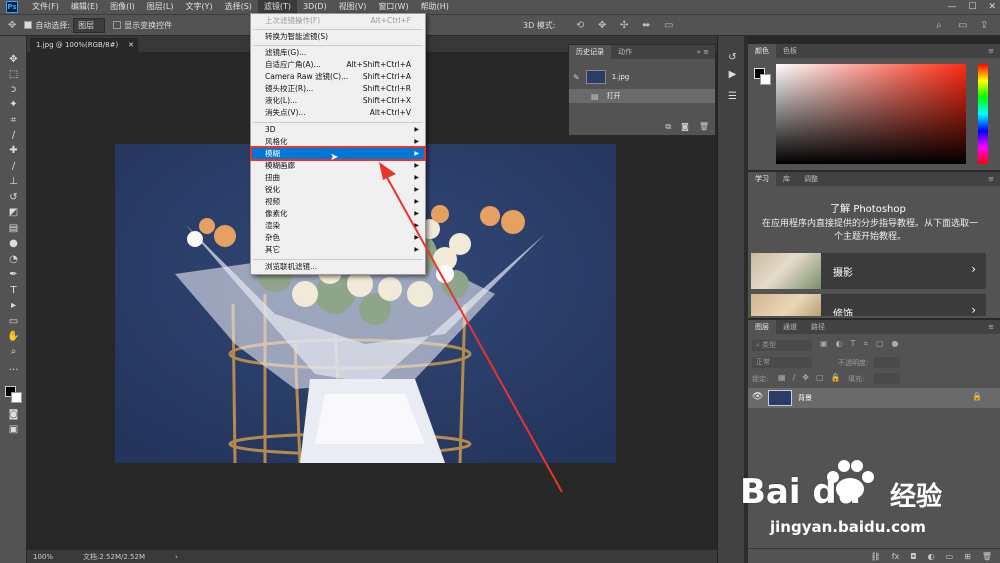 This screenshot has height=563, width=1000. Describe the element at coordinates (850, 480) in the screenshot. I see `baidu-paw-logo` at that location.